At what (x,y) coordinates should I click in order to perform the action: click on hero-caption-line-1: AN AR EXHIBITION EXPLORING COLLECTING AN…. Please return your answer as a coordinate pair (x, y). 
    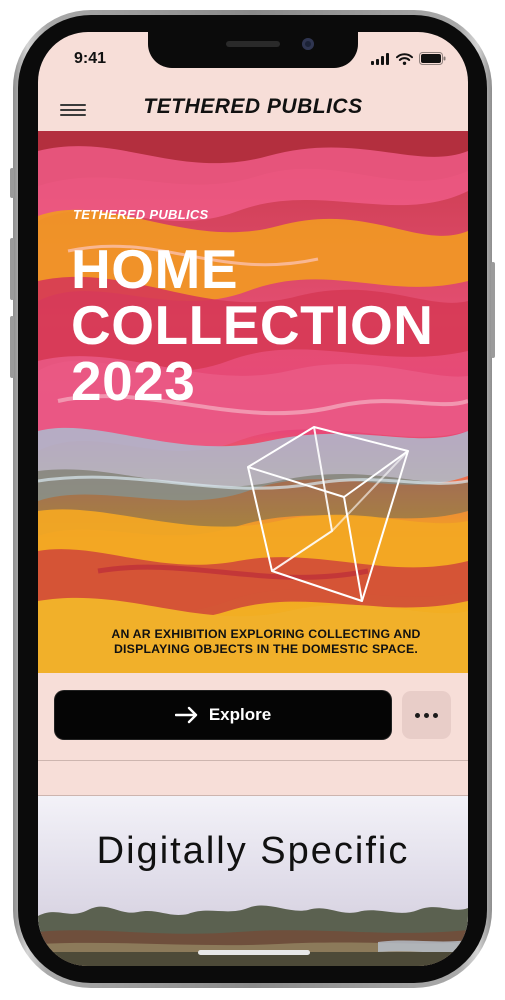
    Looking at the image, I should click on (266, 634).